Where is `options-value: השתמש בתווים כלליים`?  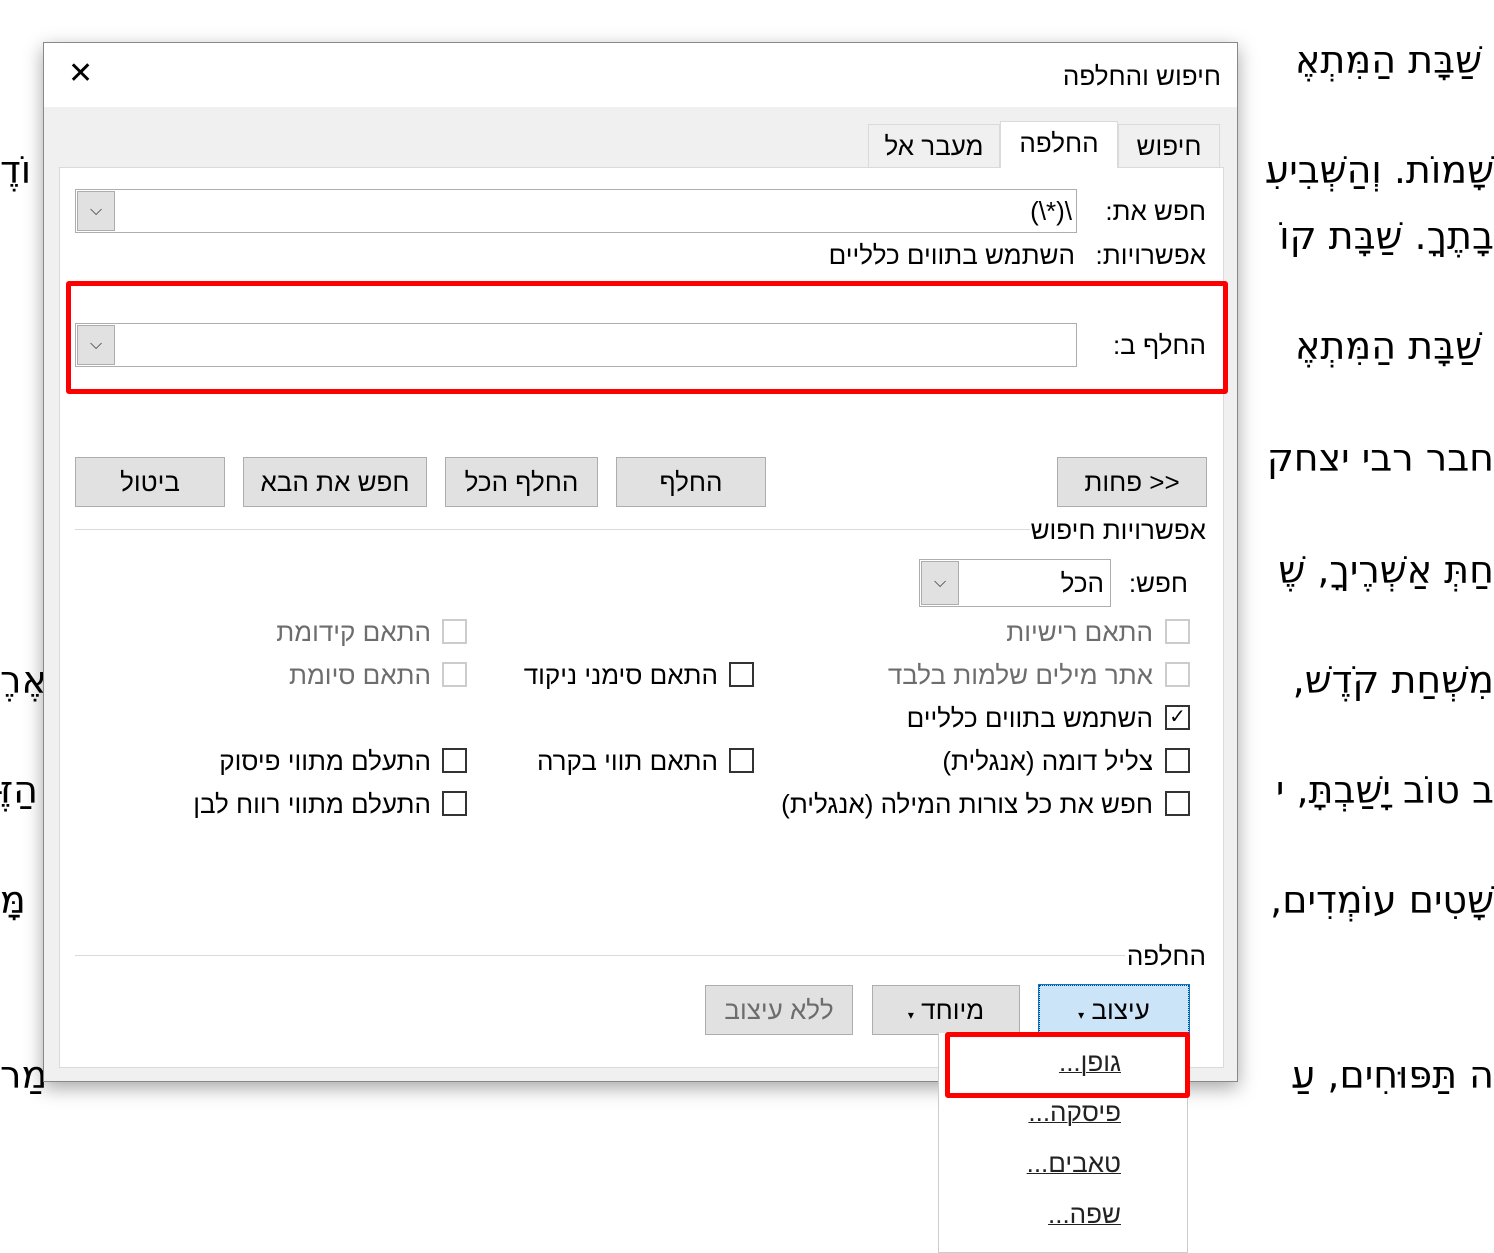 options-value: השתמש בתווים כלליים is located at coordinates (951, 255).